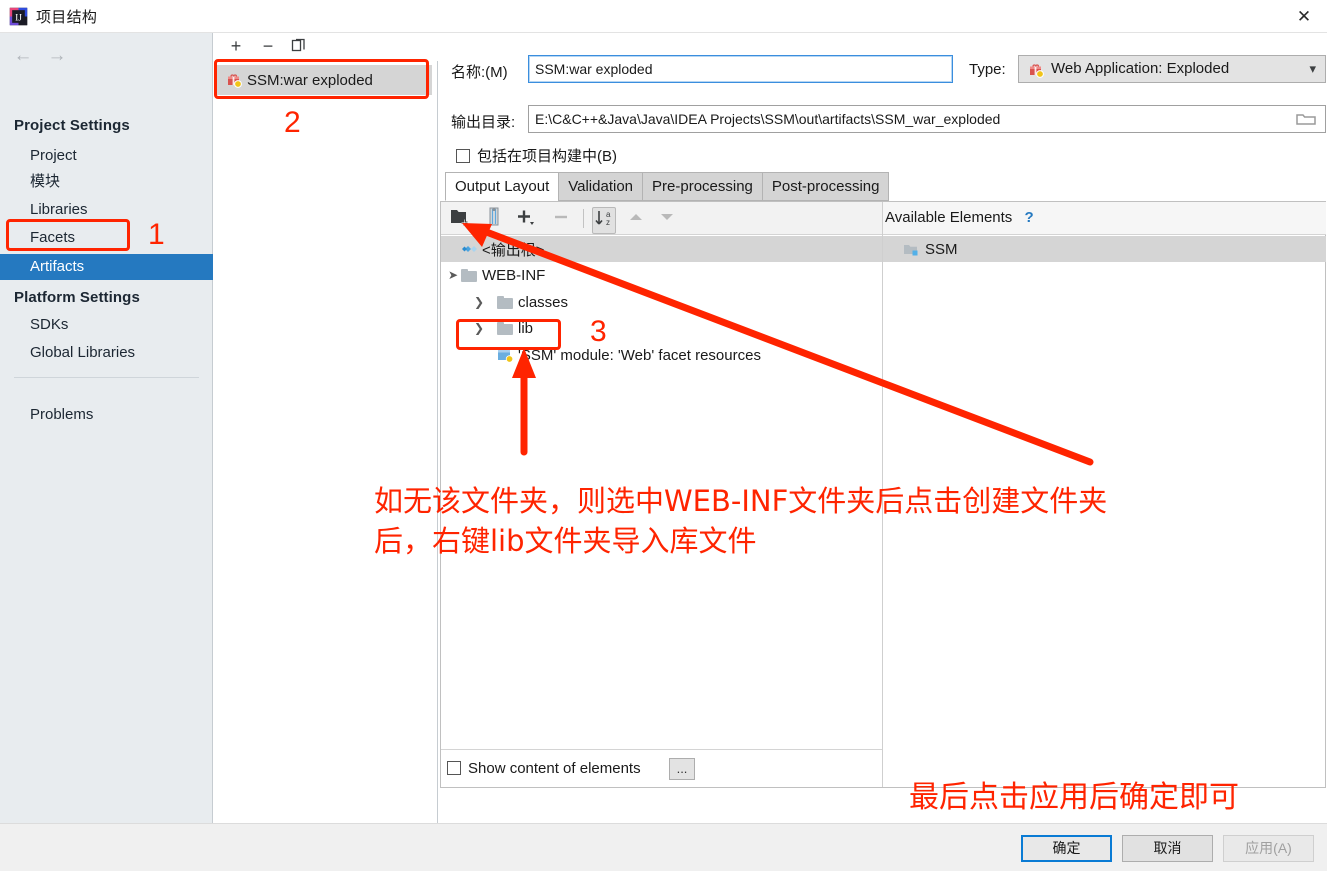  What do you see at coordinates (1268, 848) in the screenshot?
I see `apply-button: 应用(A)` at bounding box center [1268, 848].